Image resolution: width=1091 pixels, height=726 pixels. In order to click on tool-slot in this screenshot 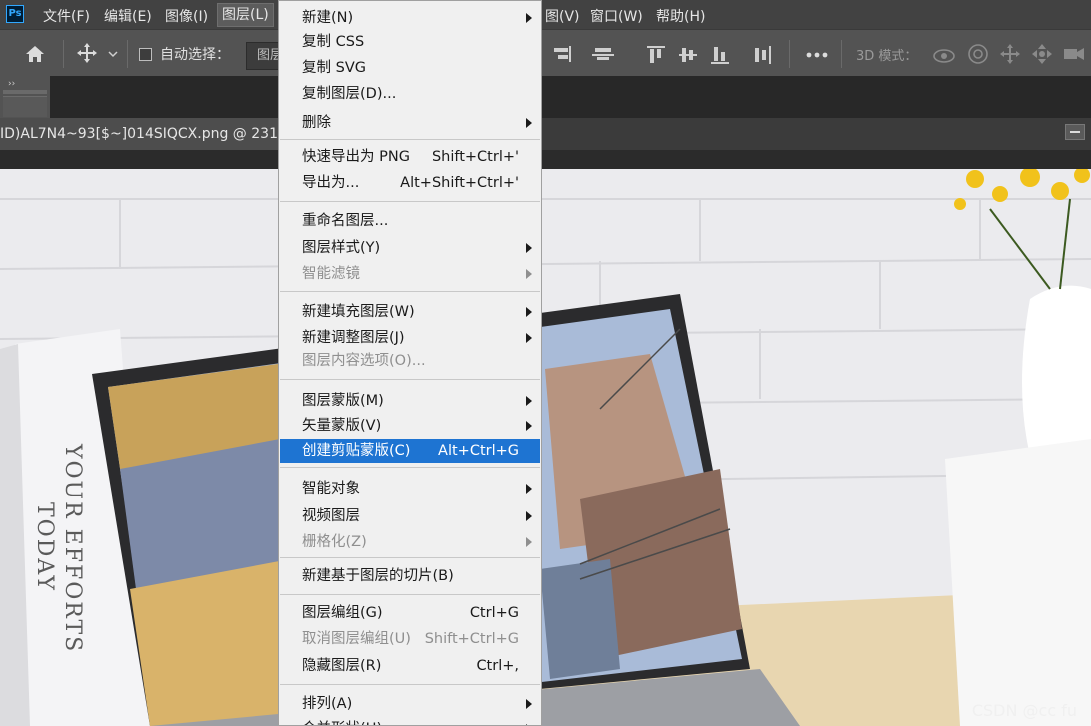, I will do `click(25, 106)`.